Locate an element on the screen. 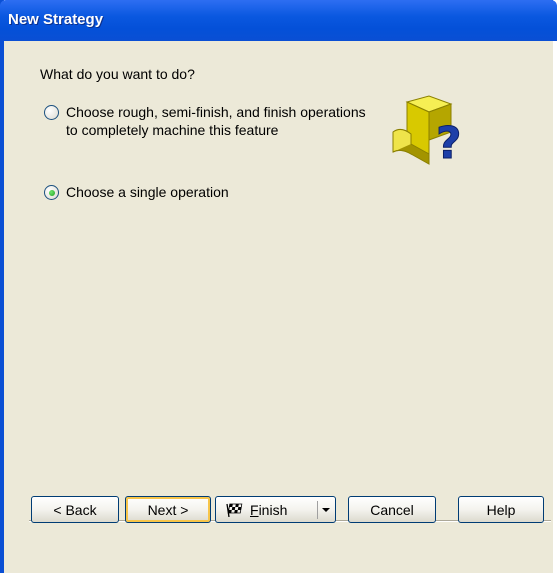 Image resolution: width=557 pixels, height=573 pixels. back-button: < Back is located at coordinates (75, 509).